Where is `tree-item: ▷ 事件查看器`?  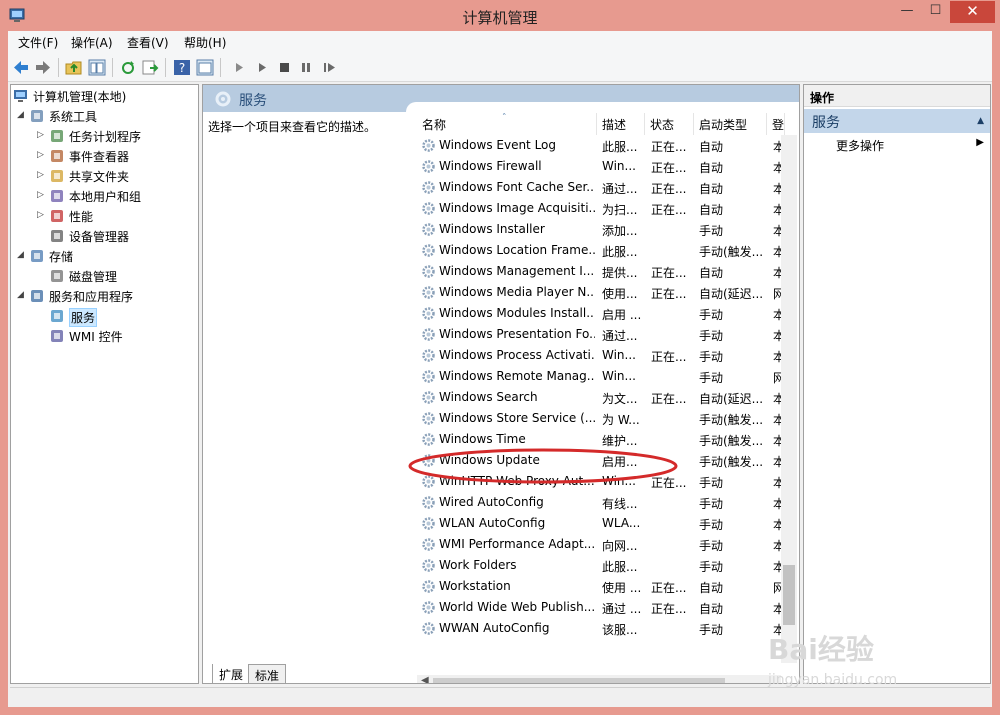
tree-item: ▷ 事件查看器 is located at coordinates (104, 156).